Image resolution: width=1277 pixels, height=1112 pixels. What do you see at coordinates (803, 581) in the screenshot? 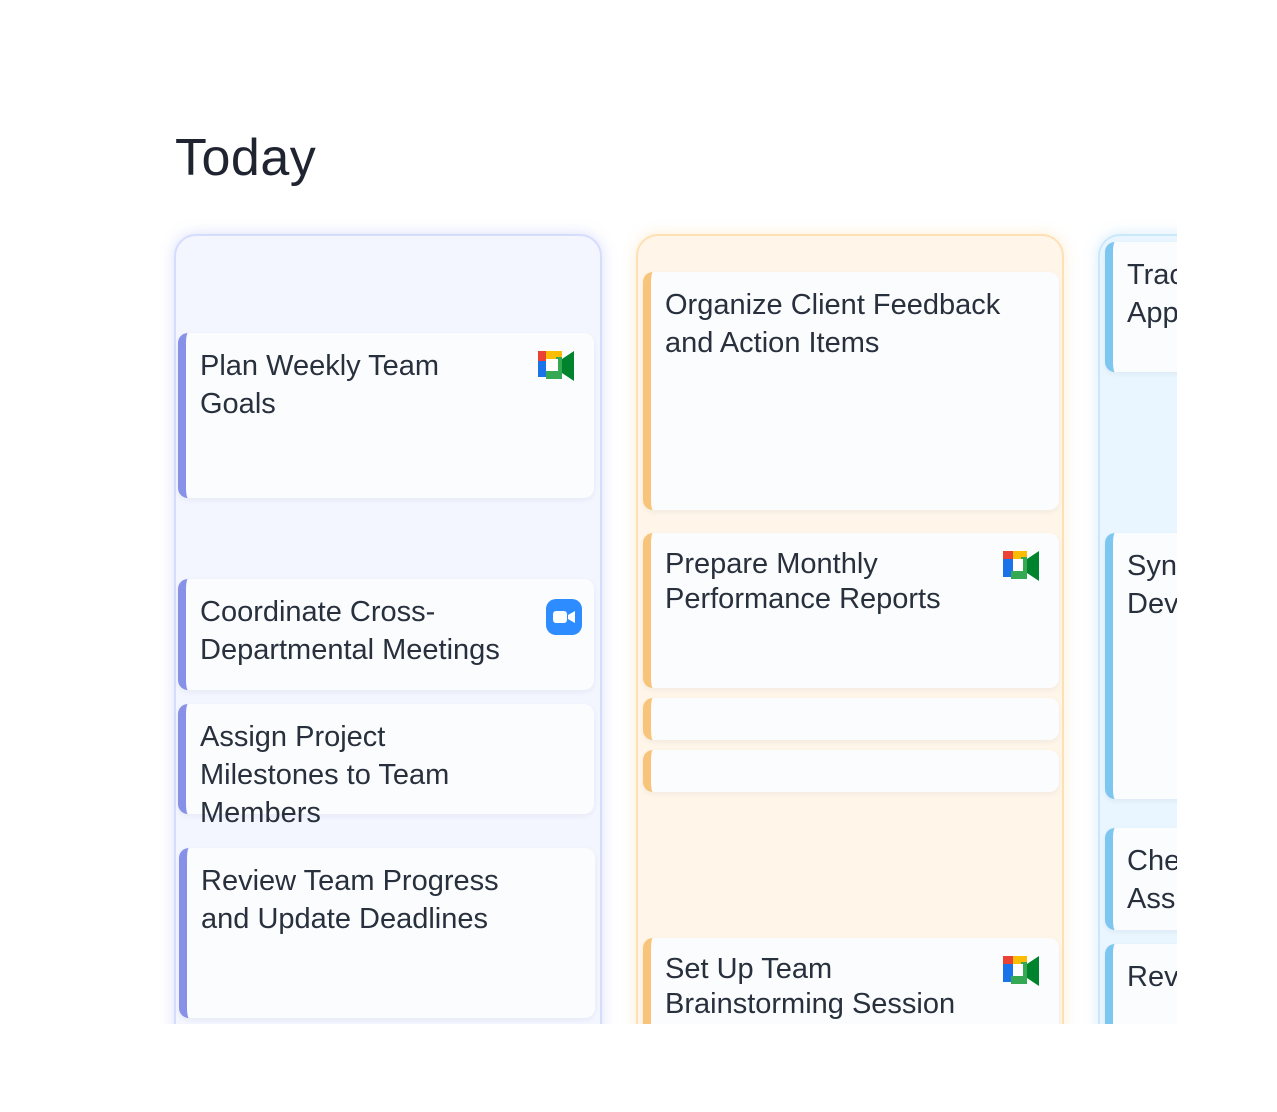
I see `task-title: Prepare Monthly Performance Reports` at bounding box center [803, 581].